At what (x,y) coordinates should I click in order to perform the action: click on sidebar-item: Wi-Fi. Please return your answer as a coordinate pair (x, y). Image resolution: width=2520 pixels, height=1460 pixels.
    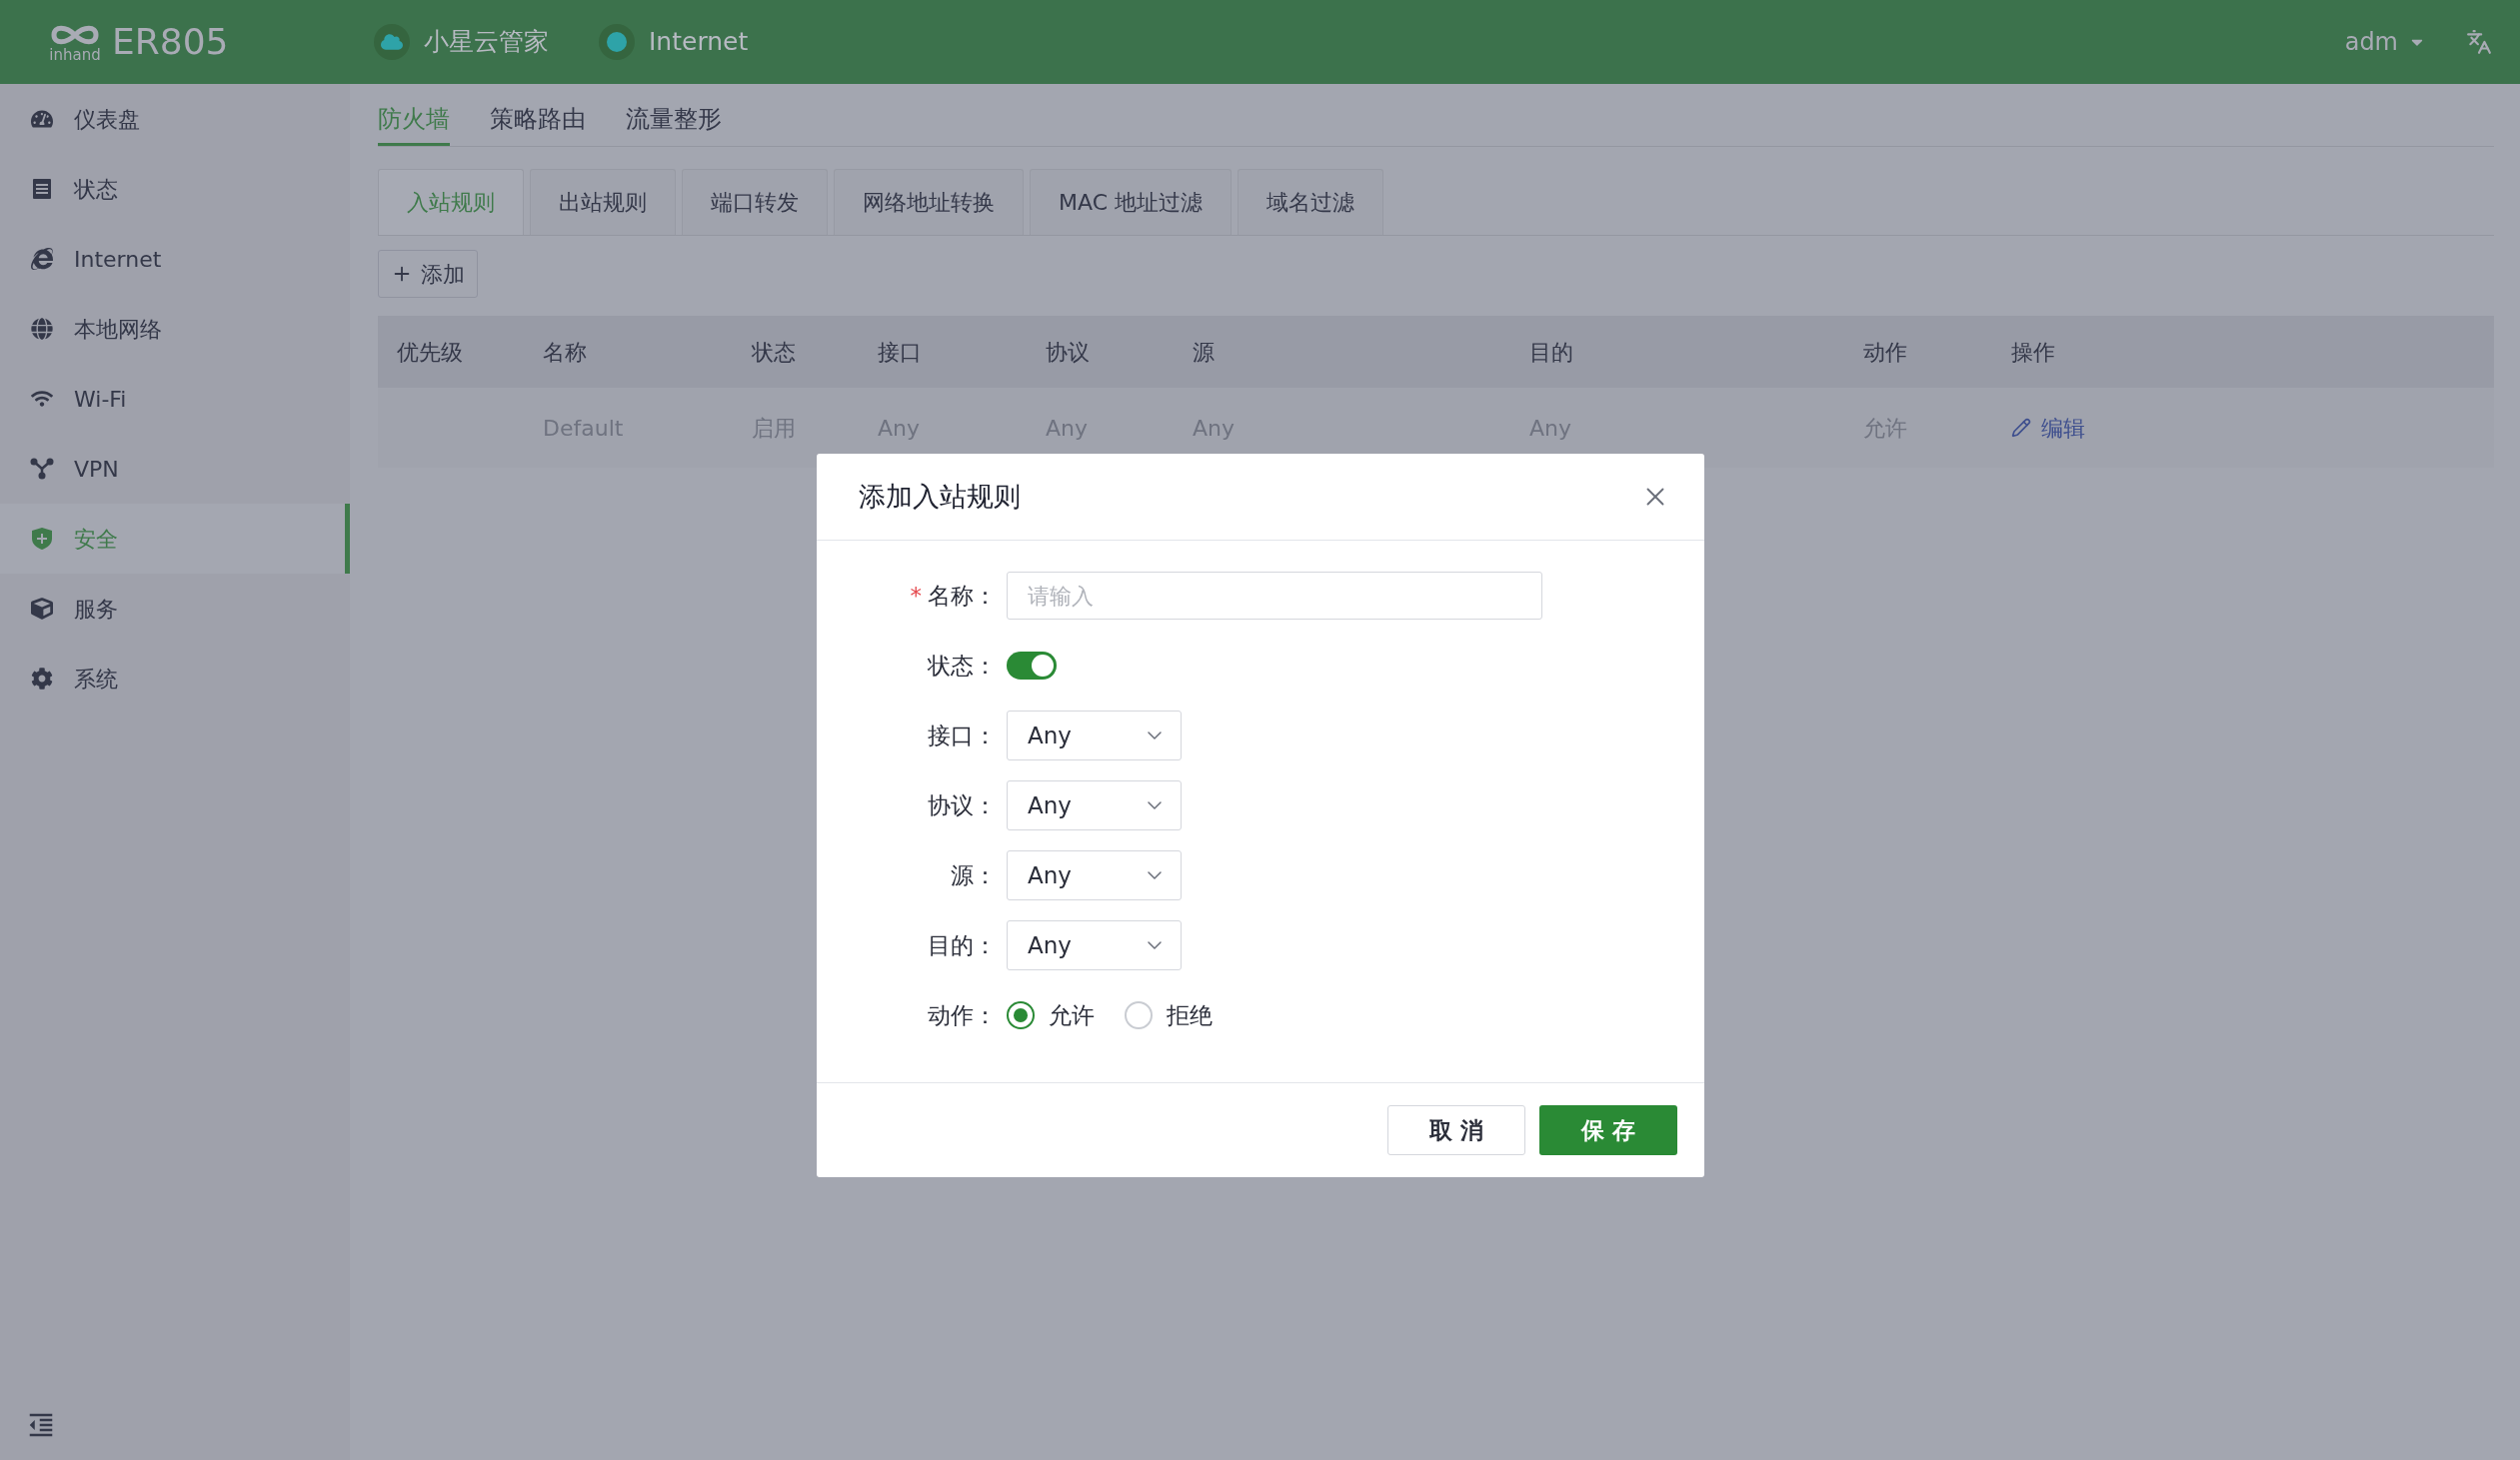
    Looking at the image, I should click on (175, 399).